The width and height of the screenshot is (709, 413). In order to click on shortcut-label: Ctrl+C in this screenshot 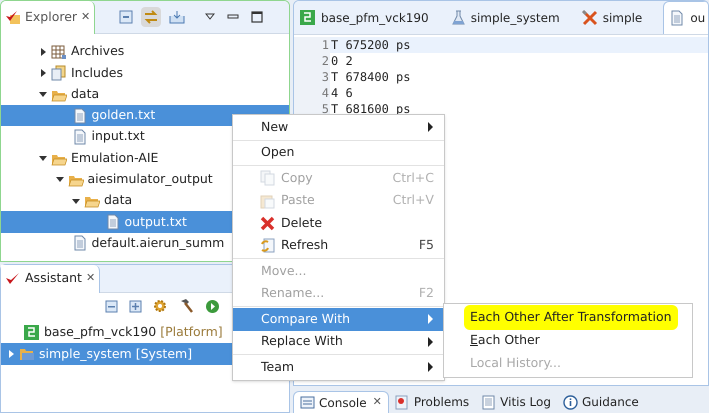, I will do `click(413, 177)`.